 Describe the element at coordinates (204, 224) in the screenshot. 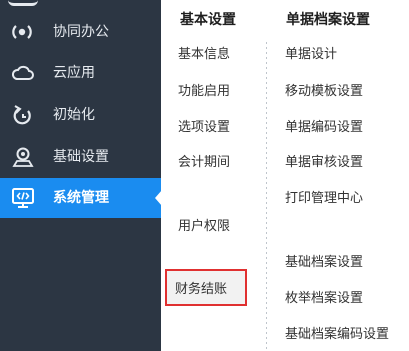

I see `menu-link-user-permissions: 用户权限` at that location.